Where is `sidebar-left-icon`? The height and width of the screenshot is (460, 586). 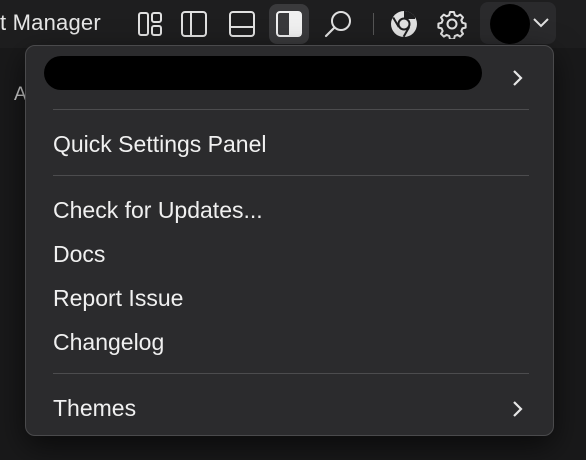 sidebar-left-icon is located at coordinates (194, 24).